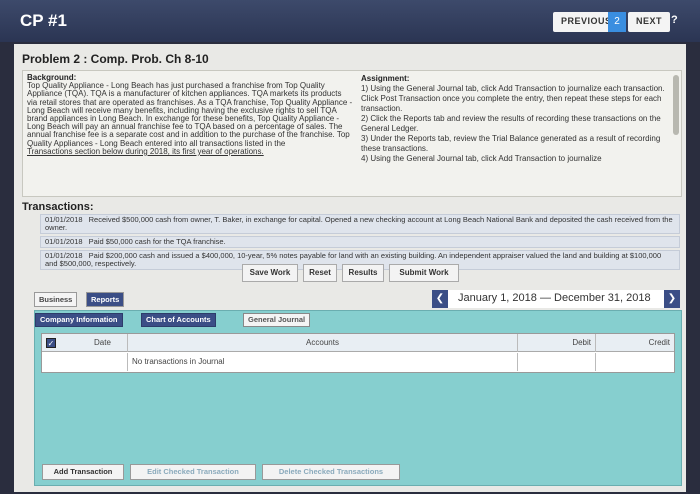 The image size is (700, 494). Describe the element at coordinates (323, 362) in the screenshot. I see `empty-message: No transactions in Journal` at that location.